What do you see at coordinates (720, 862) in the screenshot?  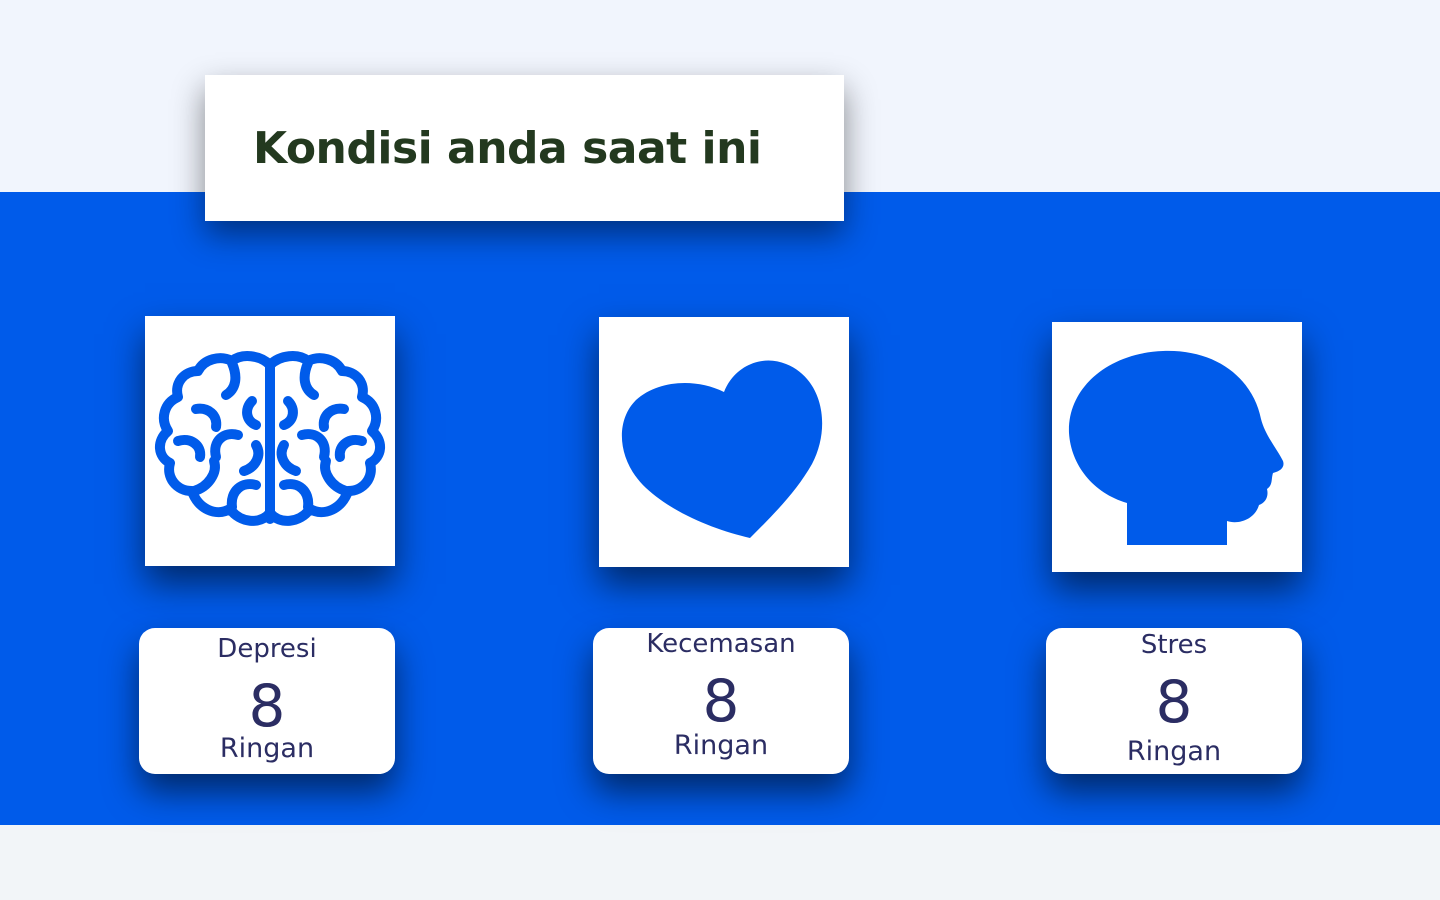 I see `bottom-background` at bounding box center [720, 862].